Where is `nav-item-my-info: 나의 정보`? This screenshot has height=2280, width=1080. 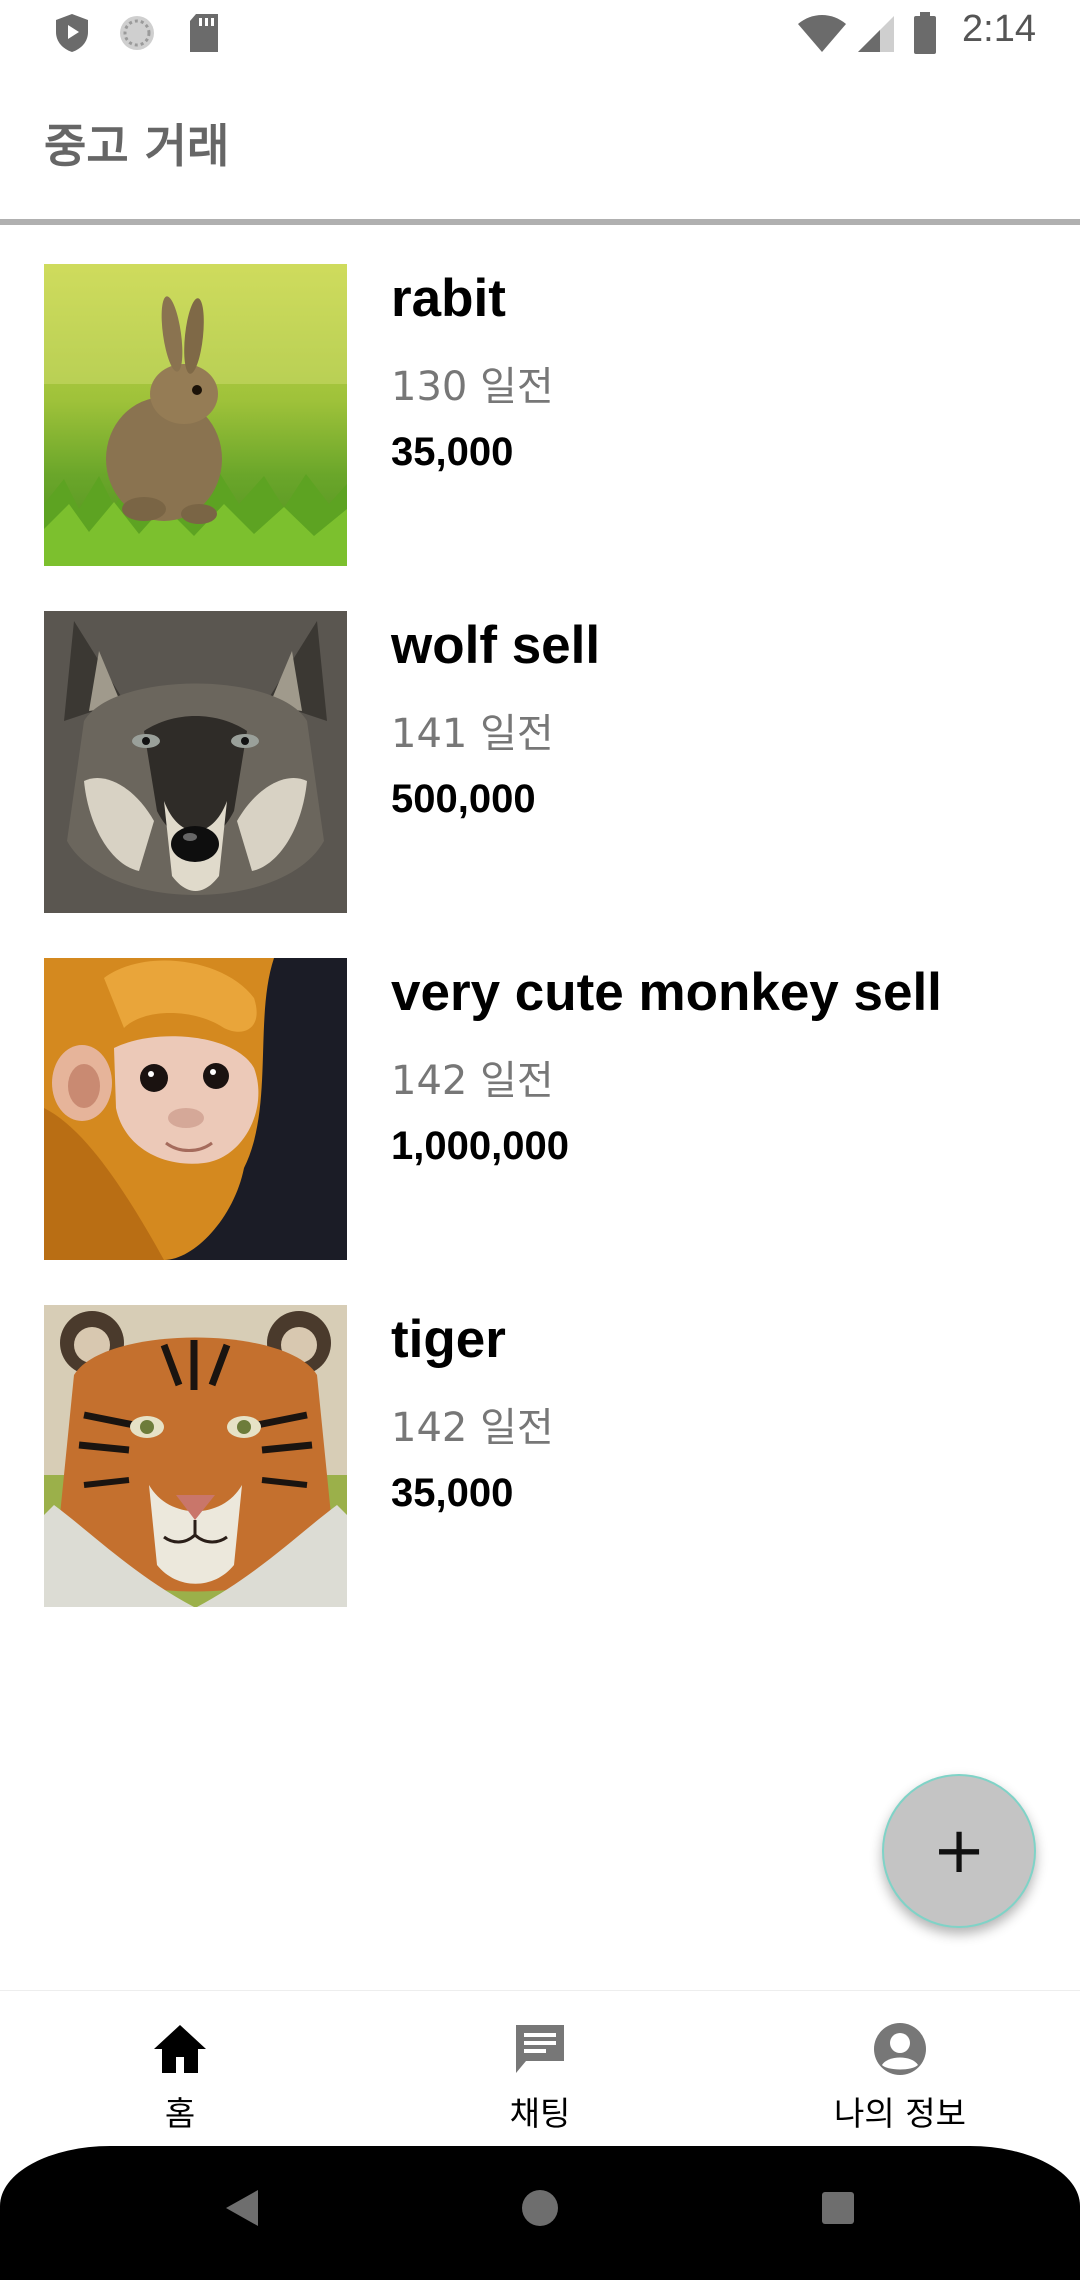
nav-item-my-info: 나의 정보 is located at coordinates (900, 2069).